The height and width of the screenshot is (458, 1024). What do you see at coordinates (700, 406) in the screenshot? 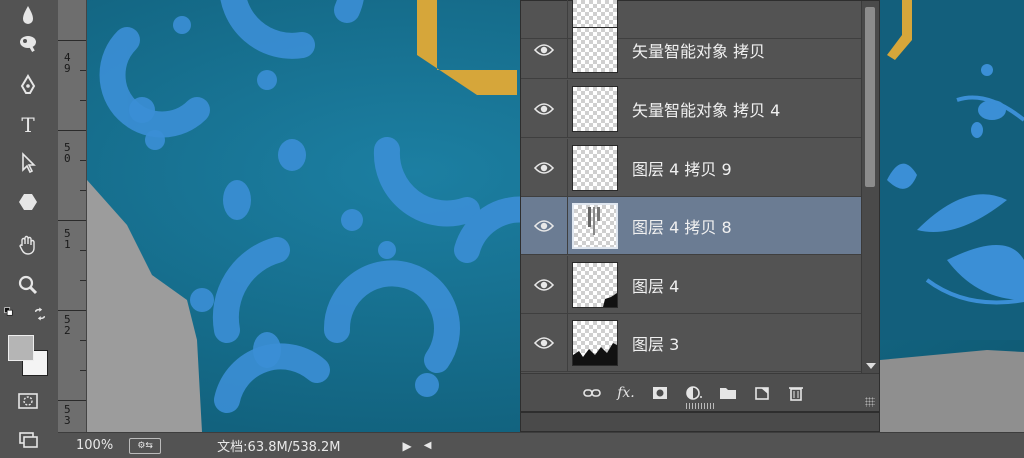
I see `panel-drag-handle` at bounding box center [700, 406].